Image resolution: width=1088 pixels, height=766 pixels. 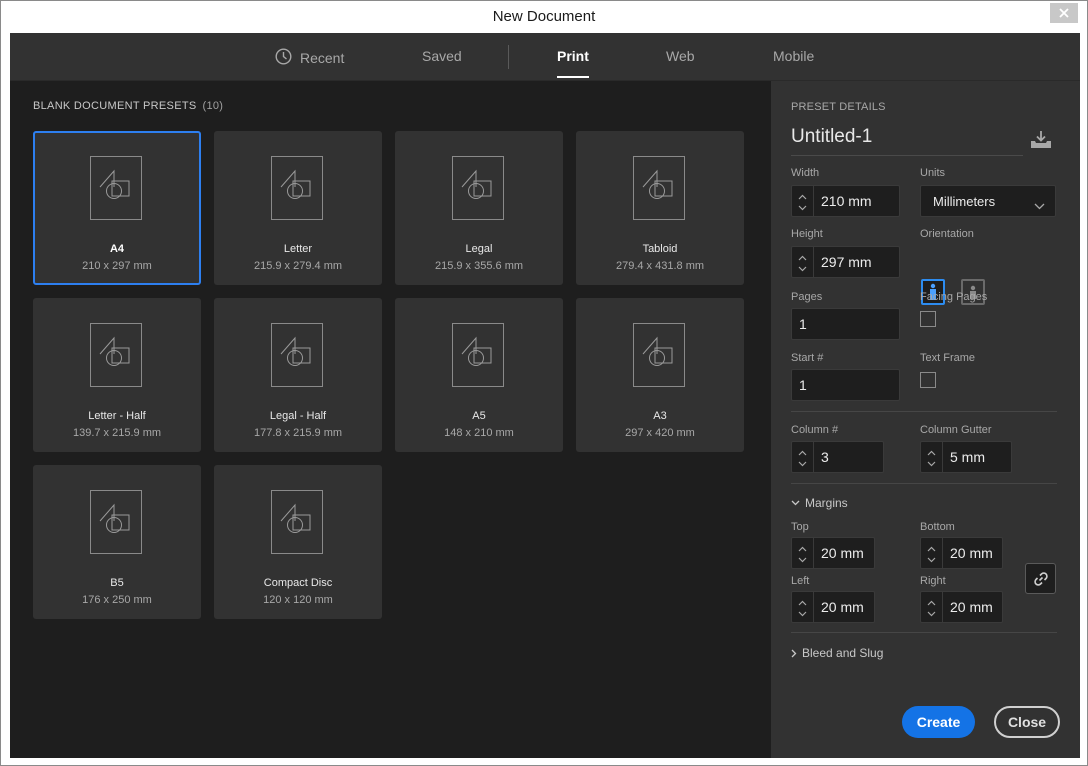 What do you see at coordinates (907, 141) in the screenshot?
I see `document-name-input: Untitled-1` at bounding box center [907, 141].